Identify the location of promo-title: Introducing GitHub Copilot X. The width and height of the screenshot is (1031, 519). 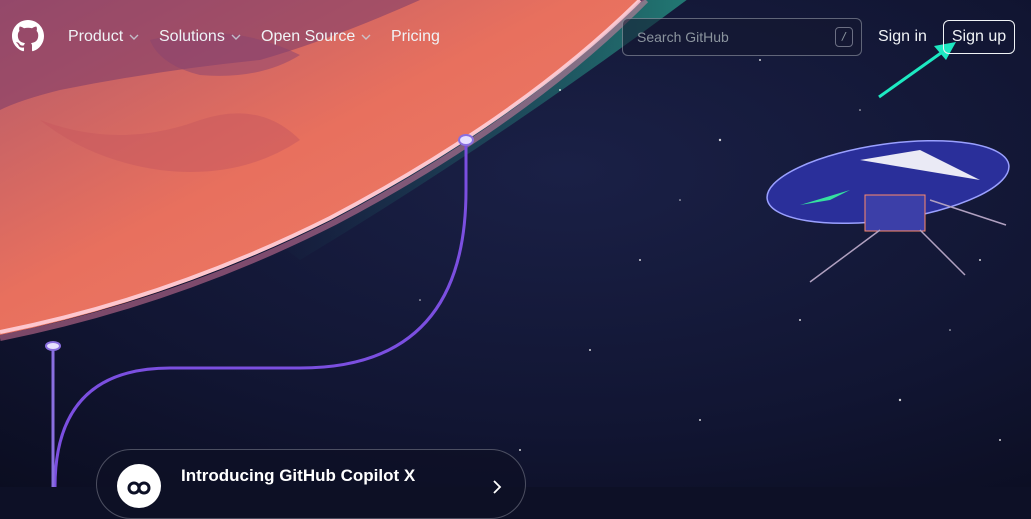
(298, 475).